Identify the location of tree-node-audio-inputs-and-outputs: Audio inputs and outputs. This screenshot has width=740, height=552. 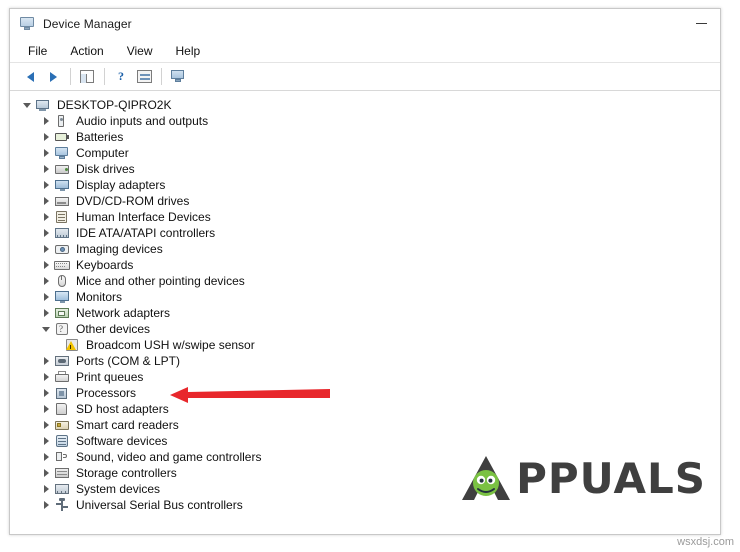
(365, 121).